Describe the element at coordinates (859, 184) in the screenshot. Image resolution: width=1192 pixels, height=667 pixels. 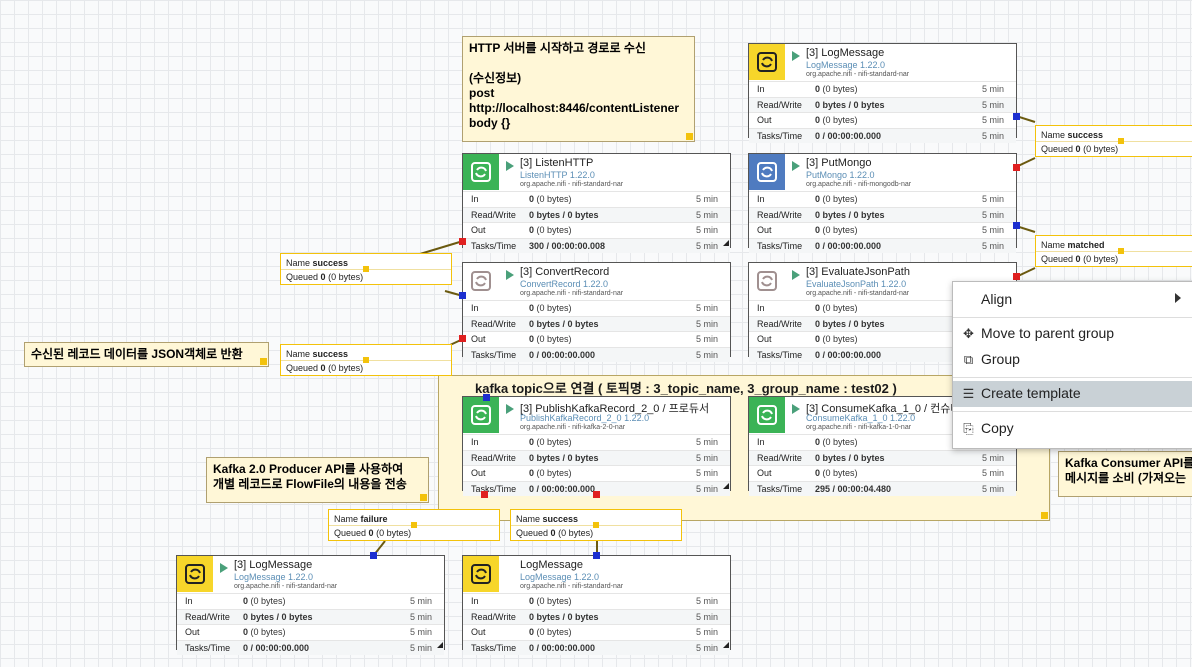
I see `processor-bundle: org.apache.nifi - nifi-mongodb-nar` at that location.